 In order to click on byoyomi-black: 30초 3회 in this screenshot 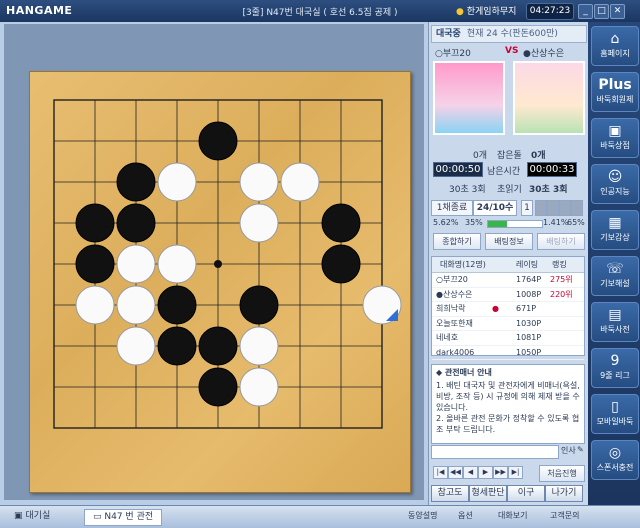, I will do `click(548, 190)`.